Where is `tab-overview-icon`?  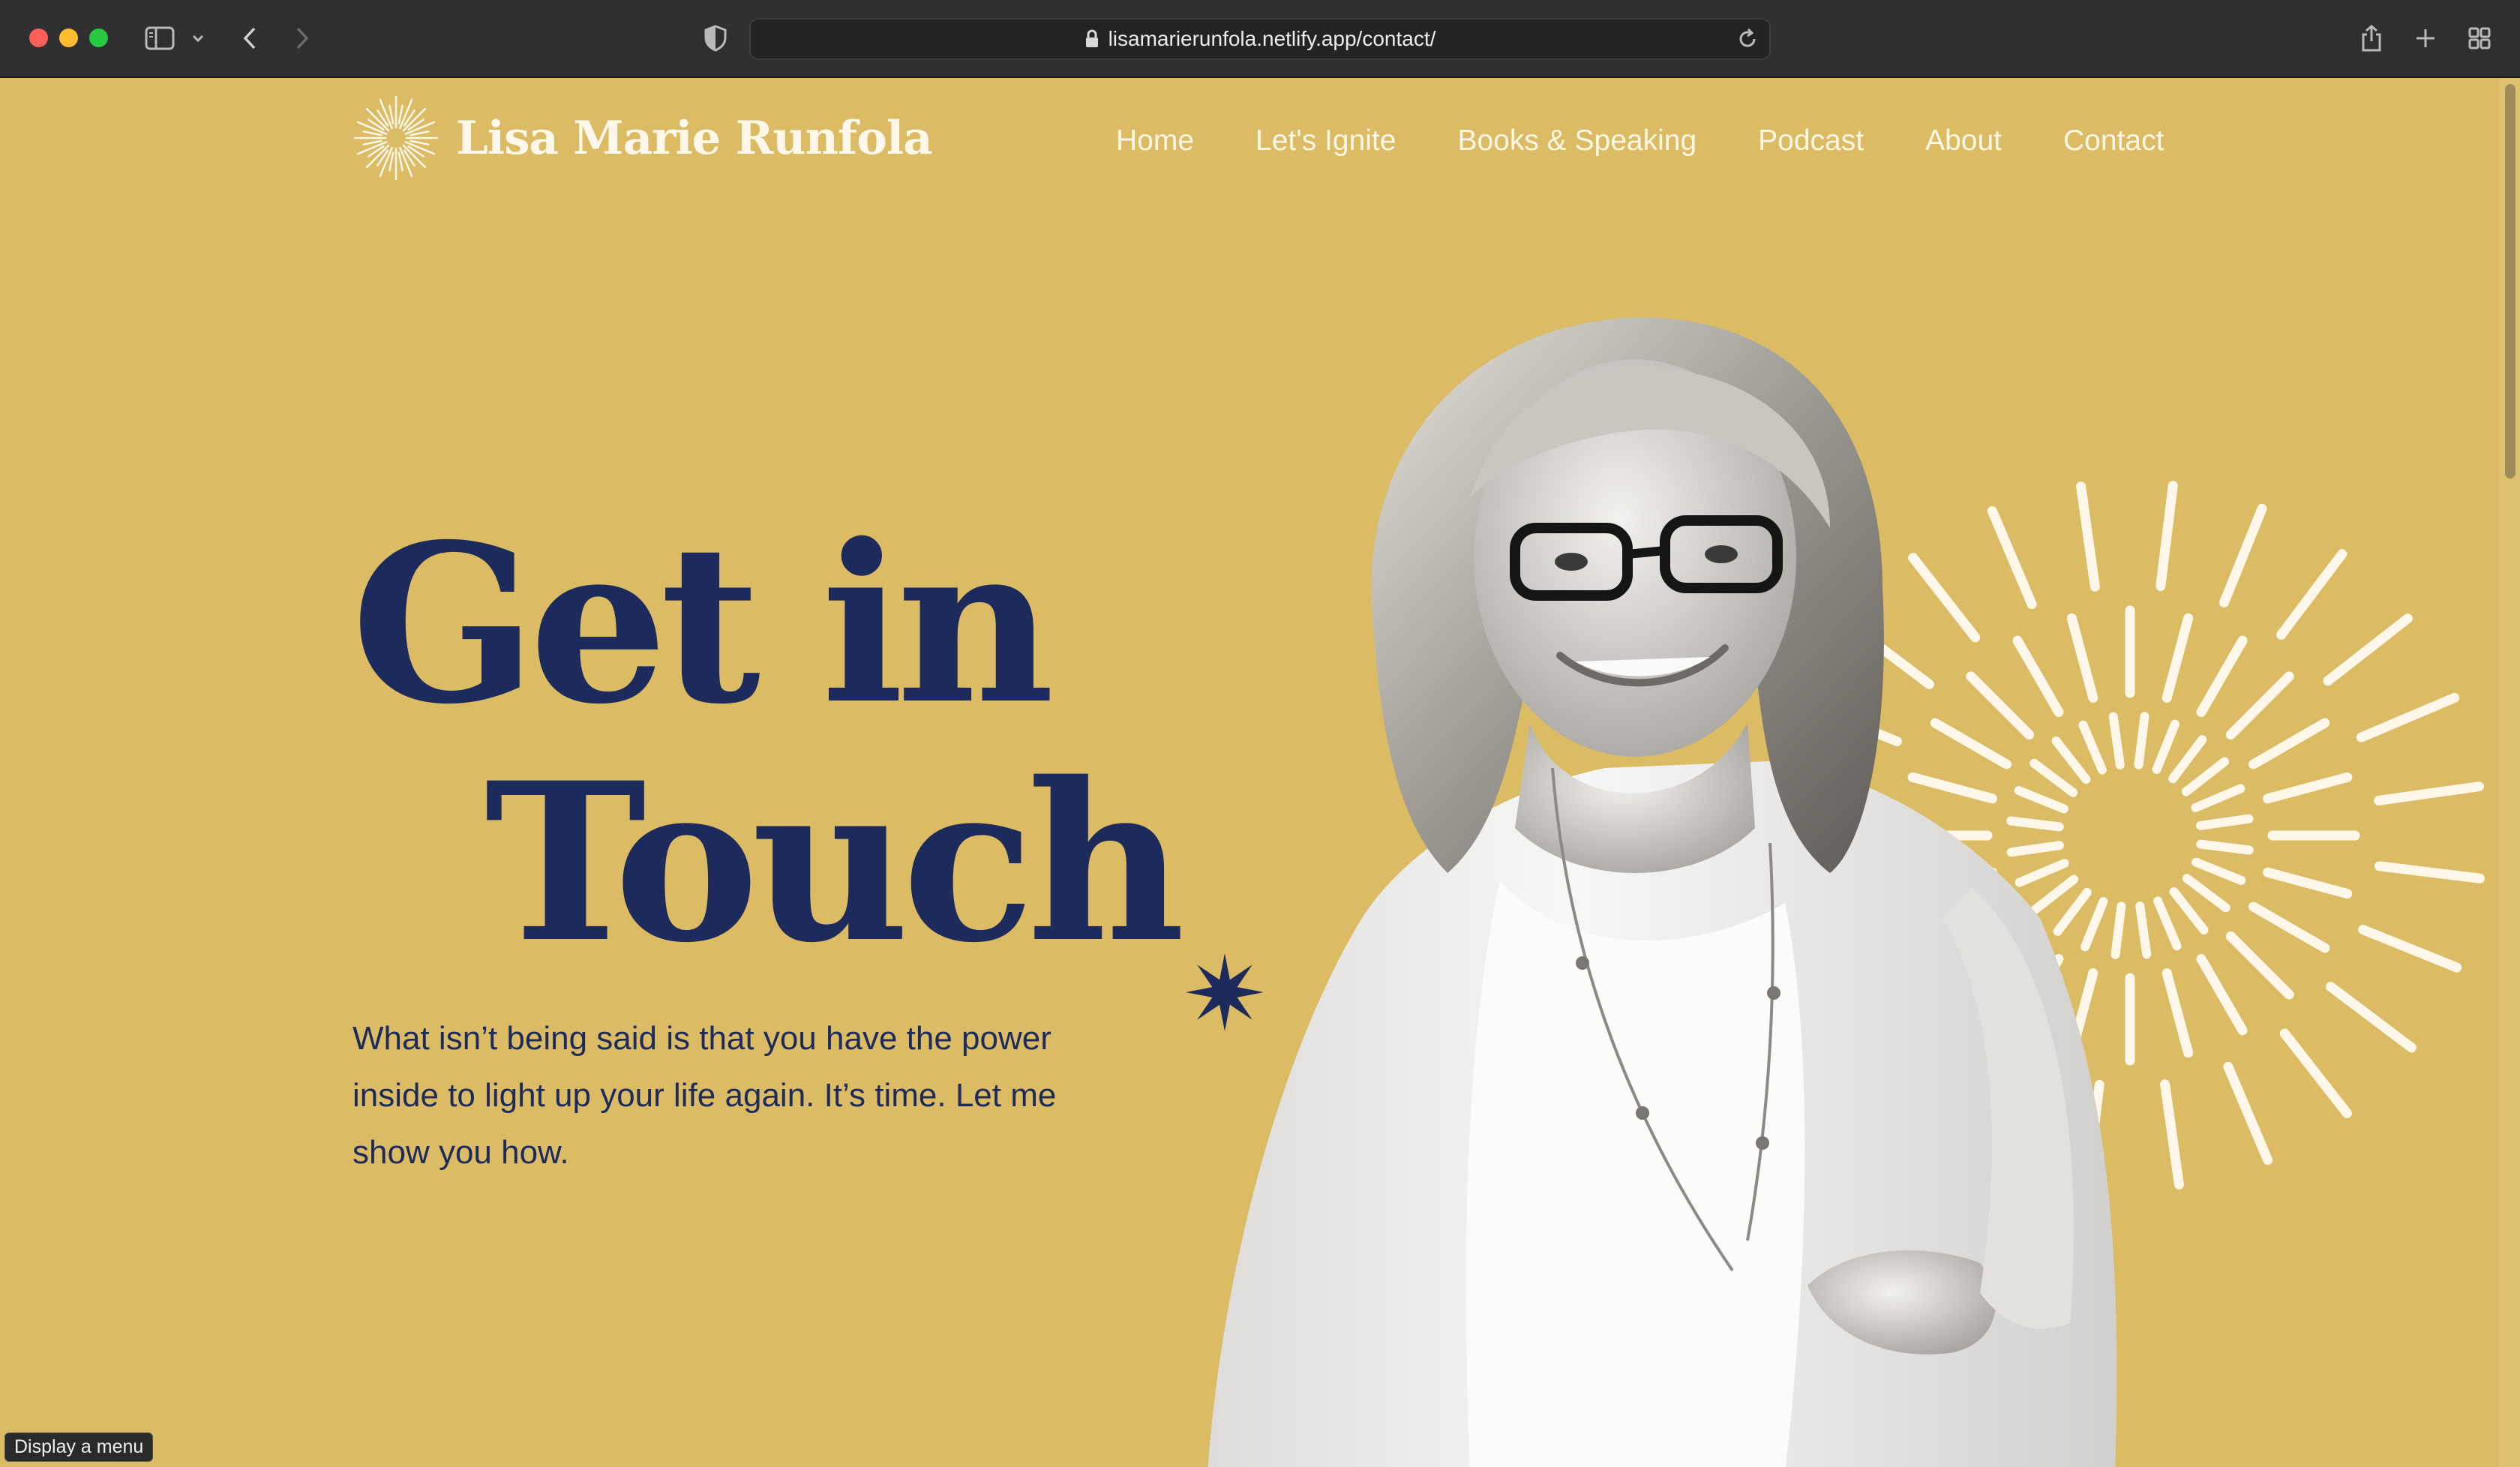
tab-overview-icon is located at coordinates (2479, 38).